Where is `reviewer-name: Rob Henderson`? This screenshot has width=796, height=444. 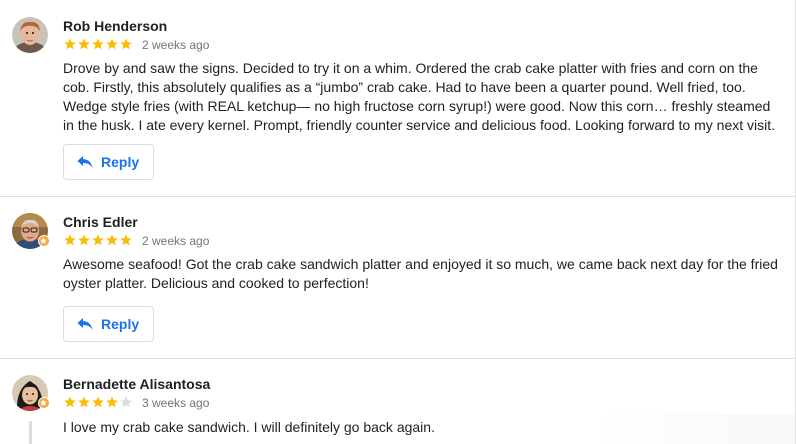 reviewer-name: Rob Henderson is located at coordinates (115, 26).